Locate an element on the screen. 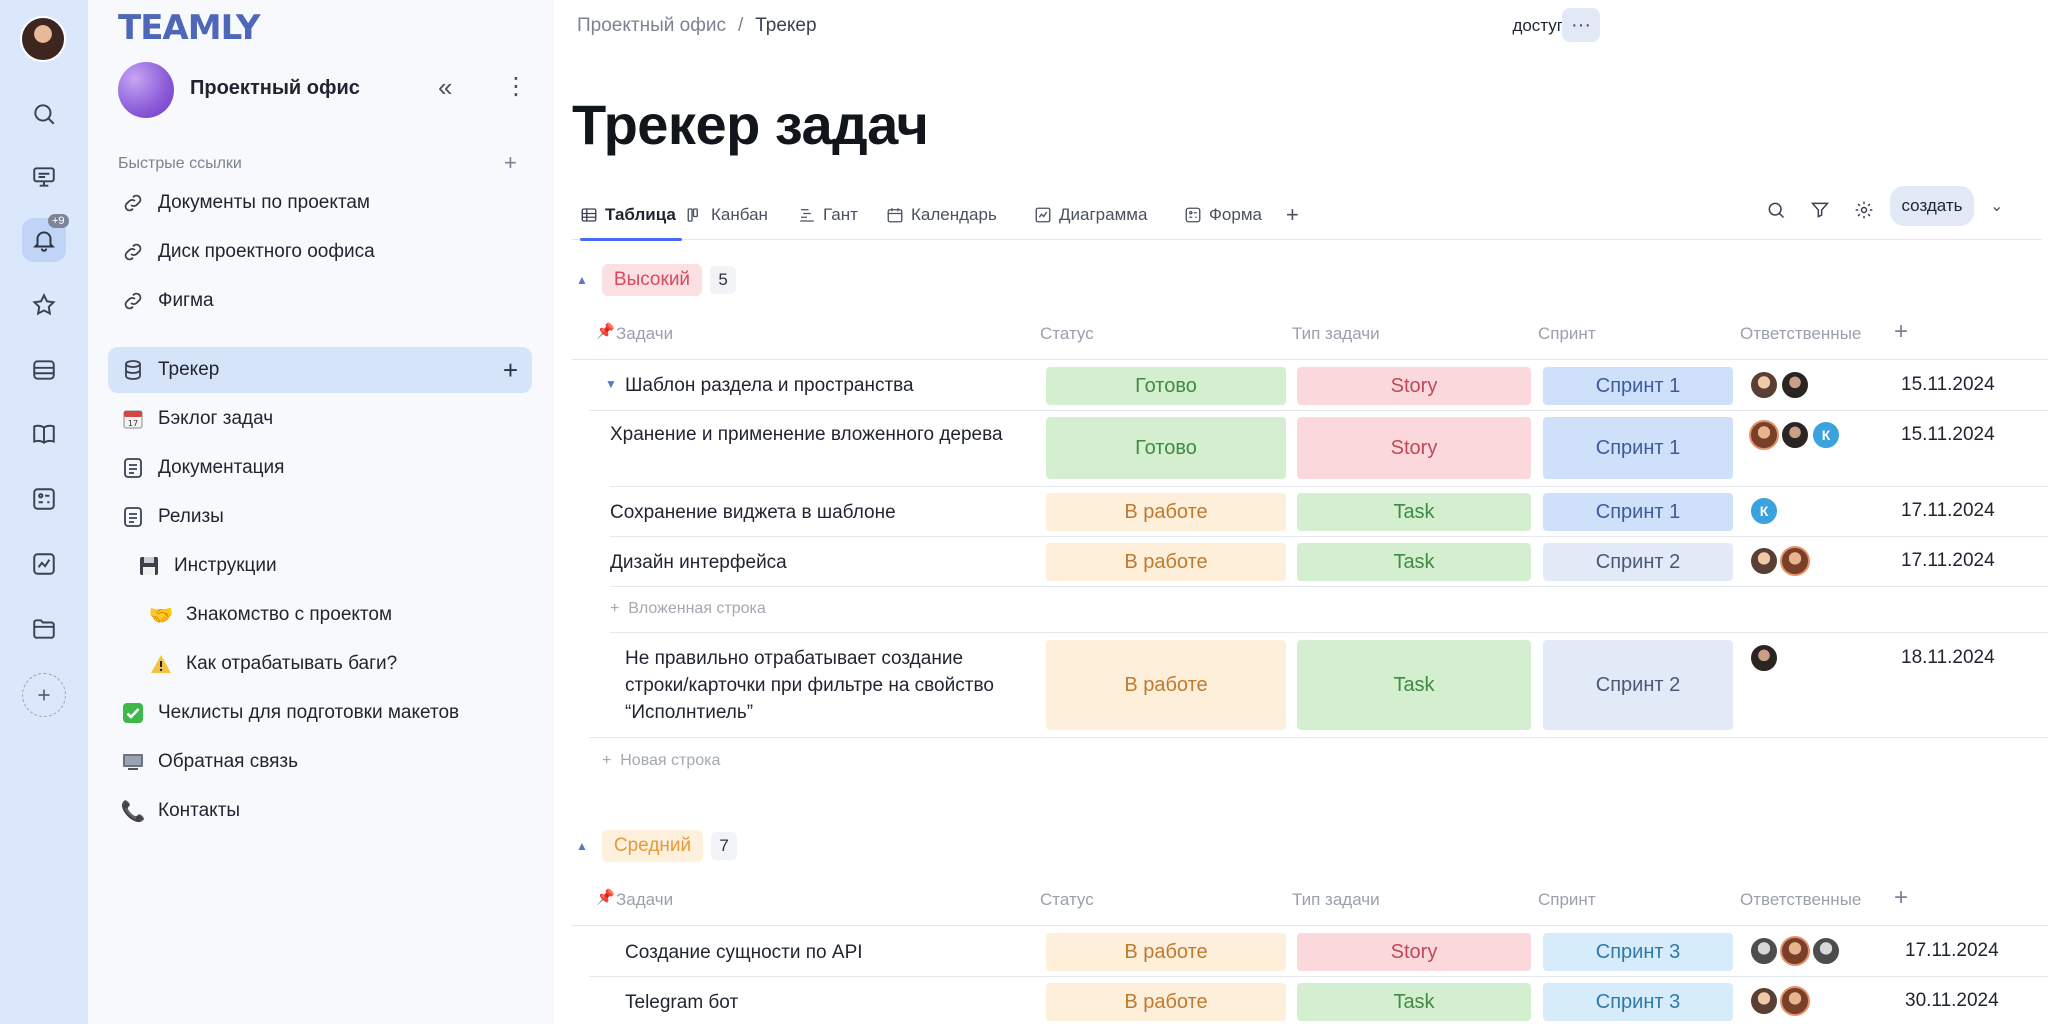  sidebar-item-checklists: Чеклисты для подготовки макетов is located at coordinates (320, 713).